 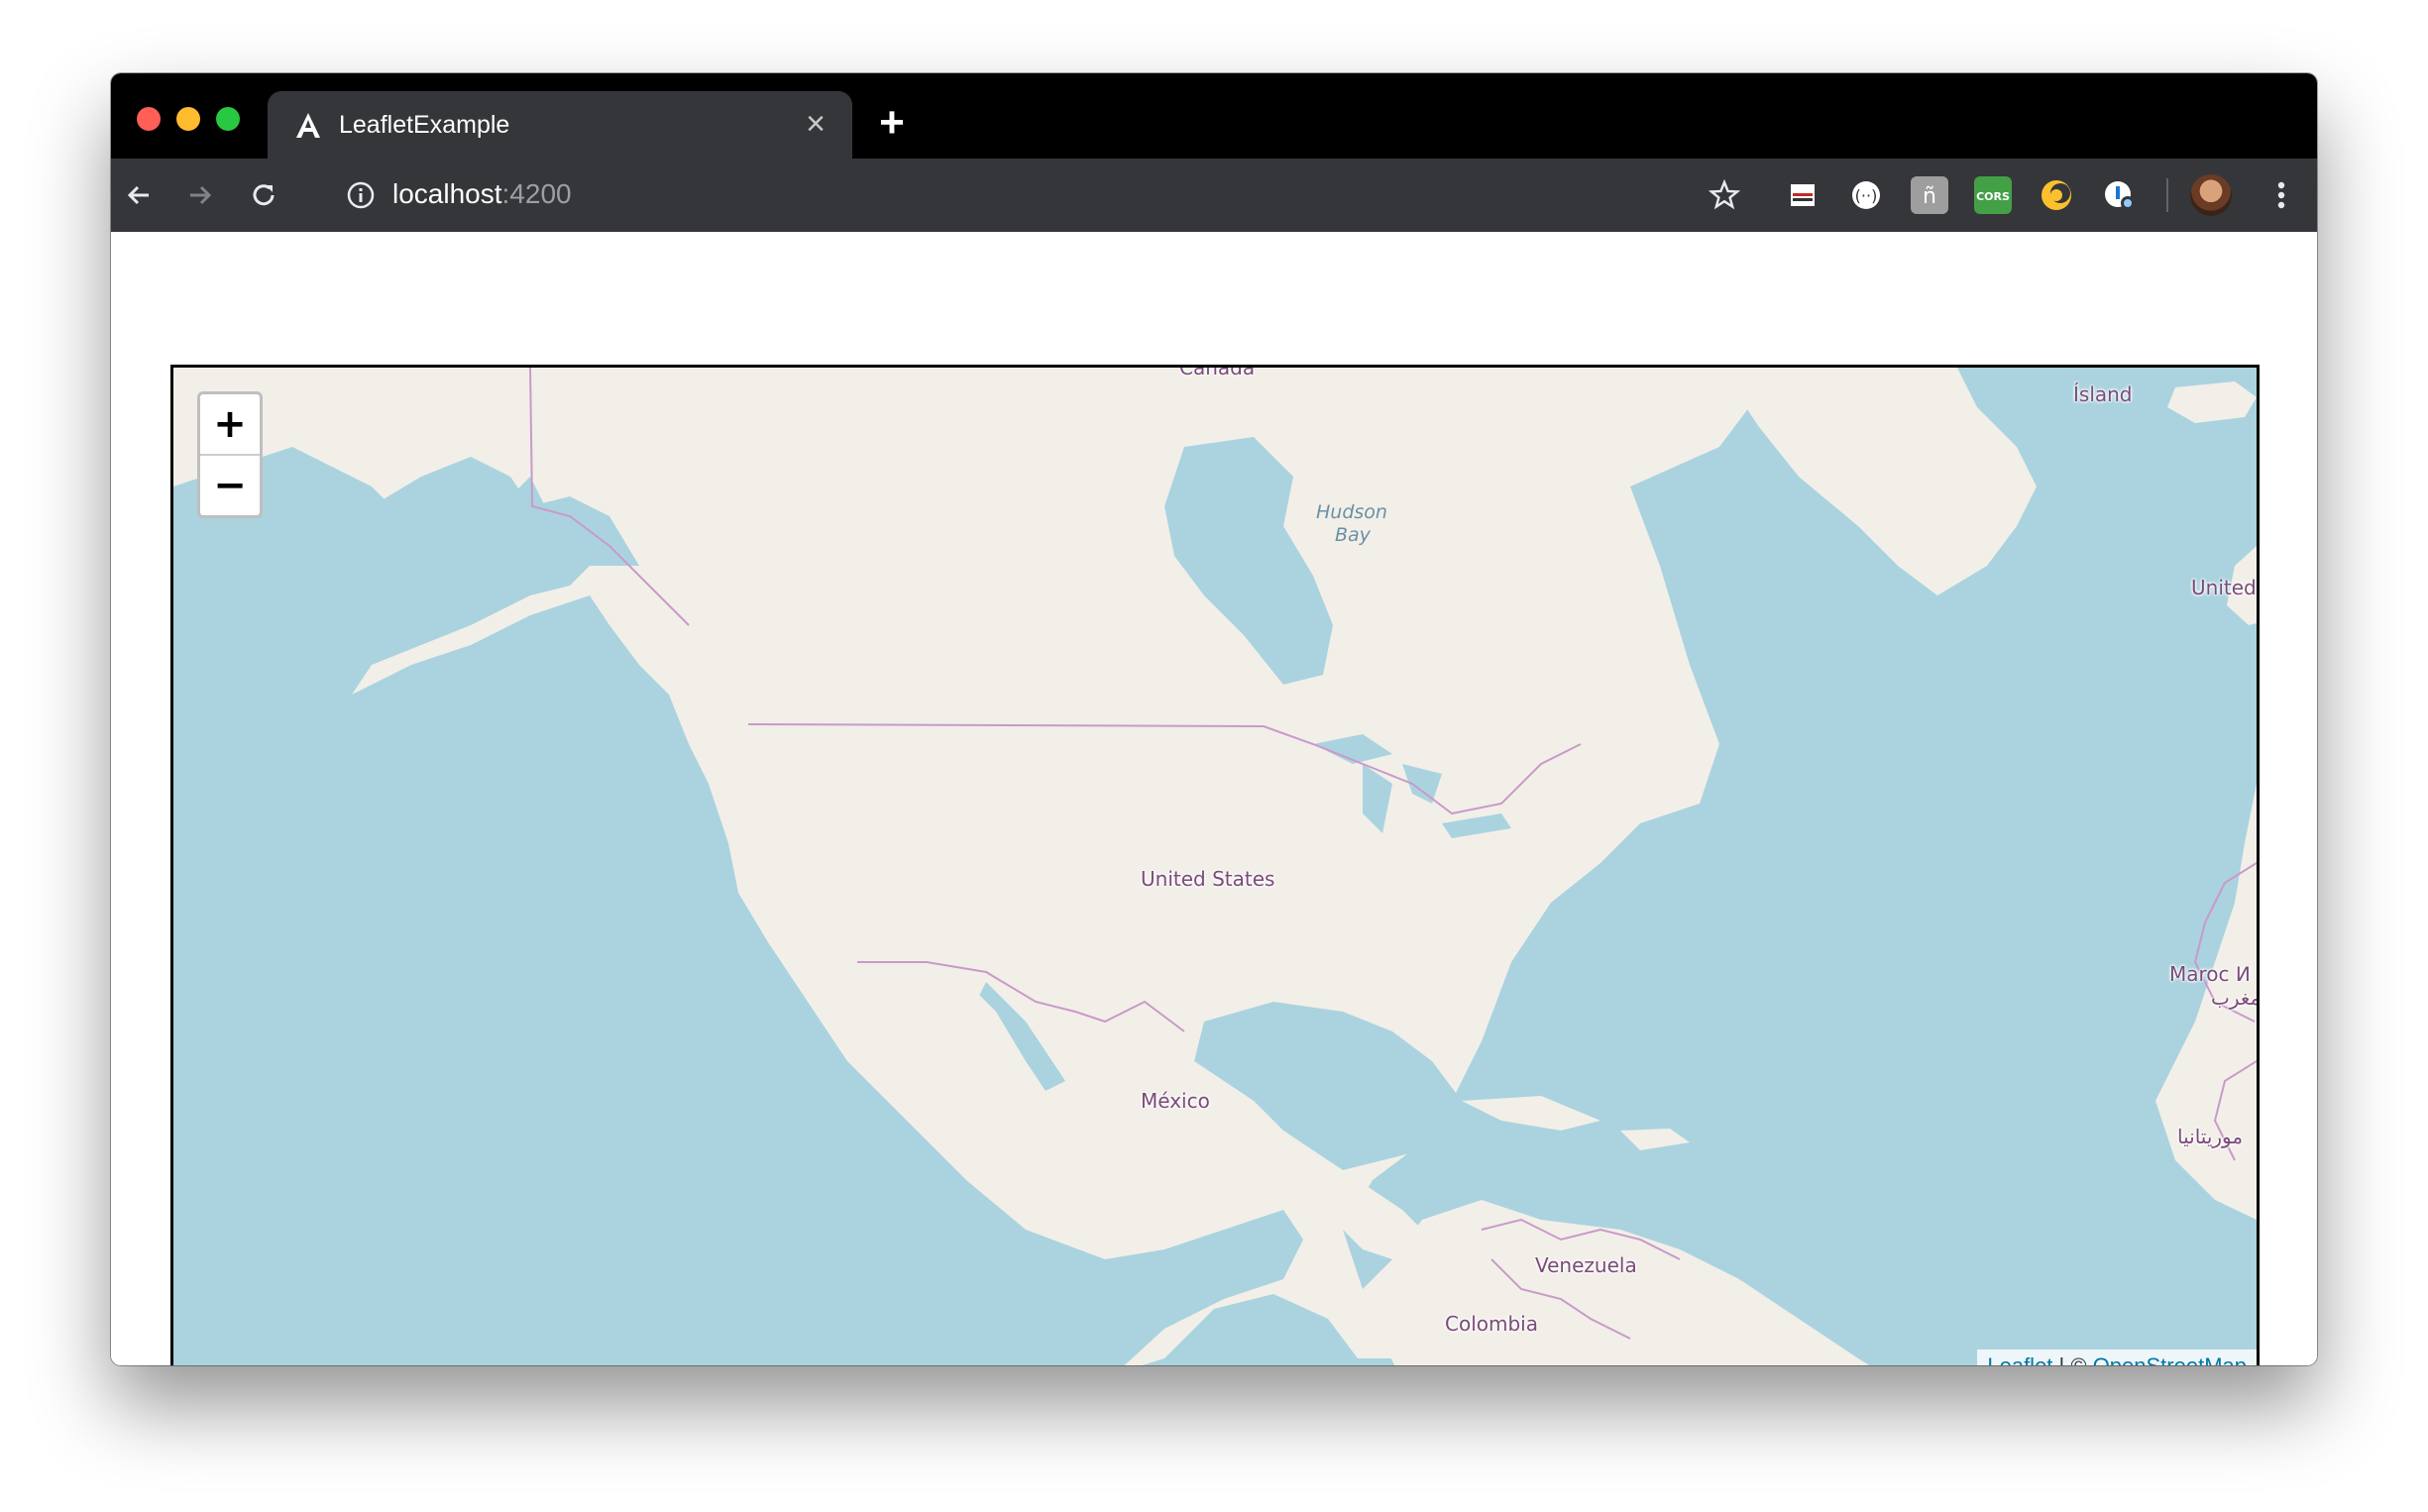 What do you see at coordinates (2281, 195) in the screenshot?
I see `more-vert-icon` at bounding box center [2281, 195].